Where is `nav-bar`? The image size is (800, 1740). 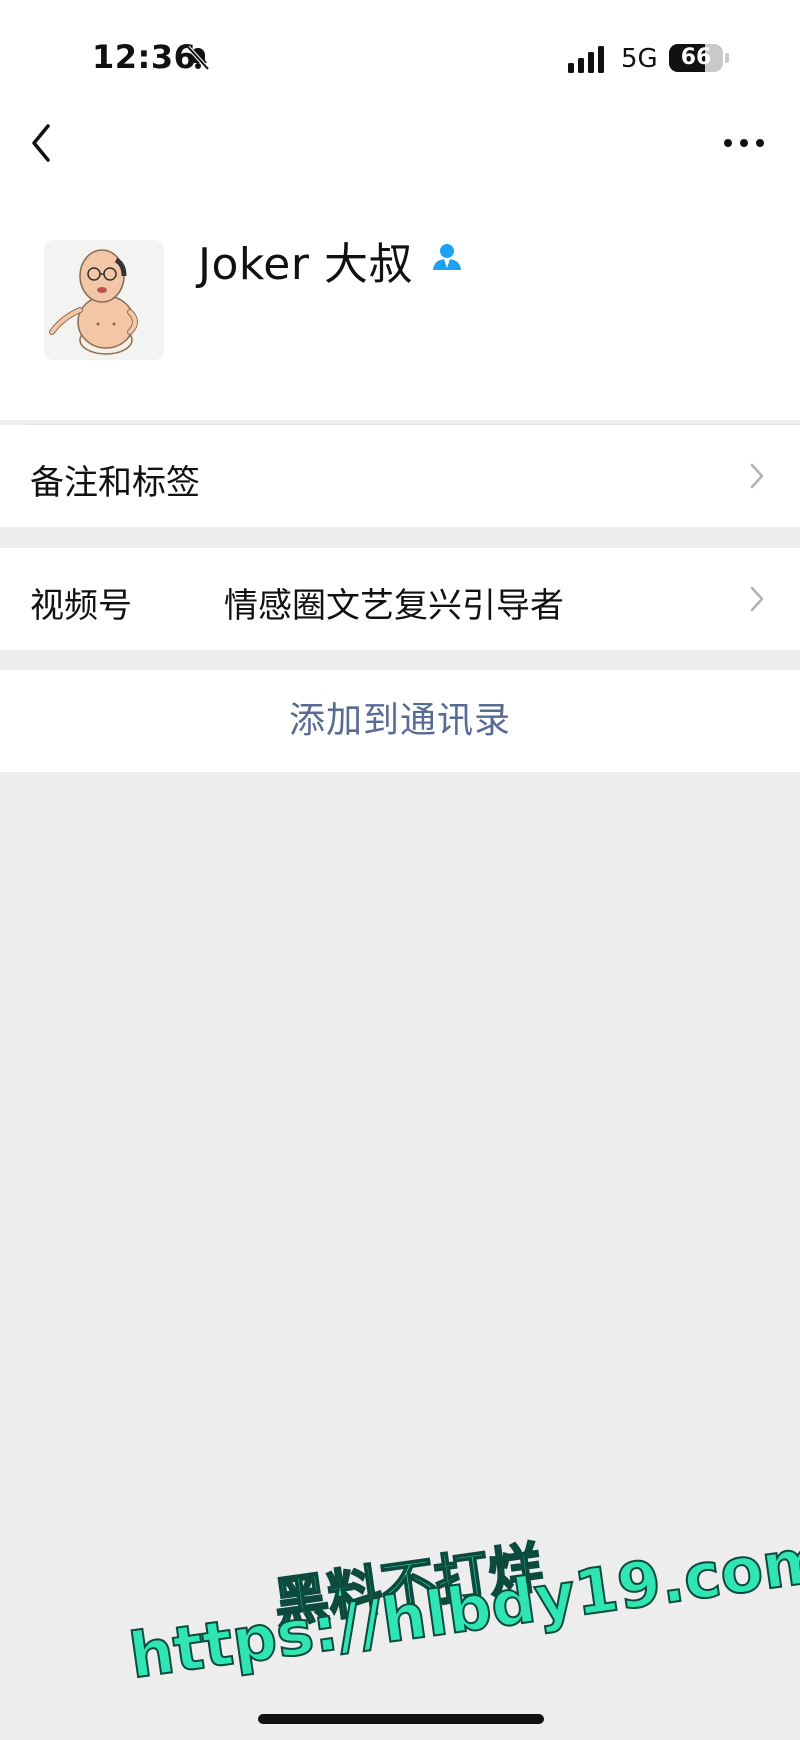 nav-bar is located at coordinates (400, 168).